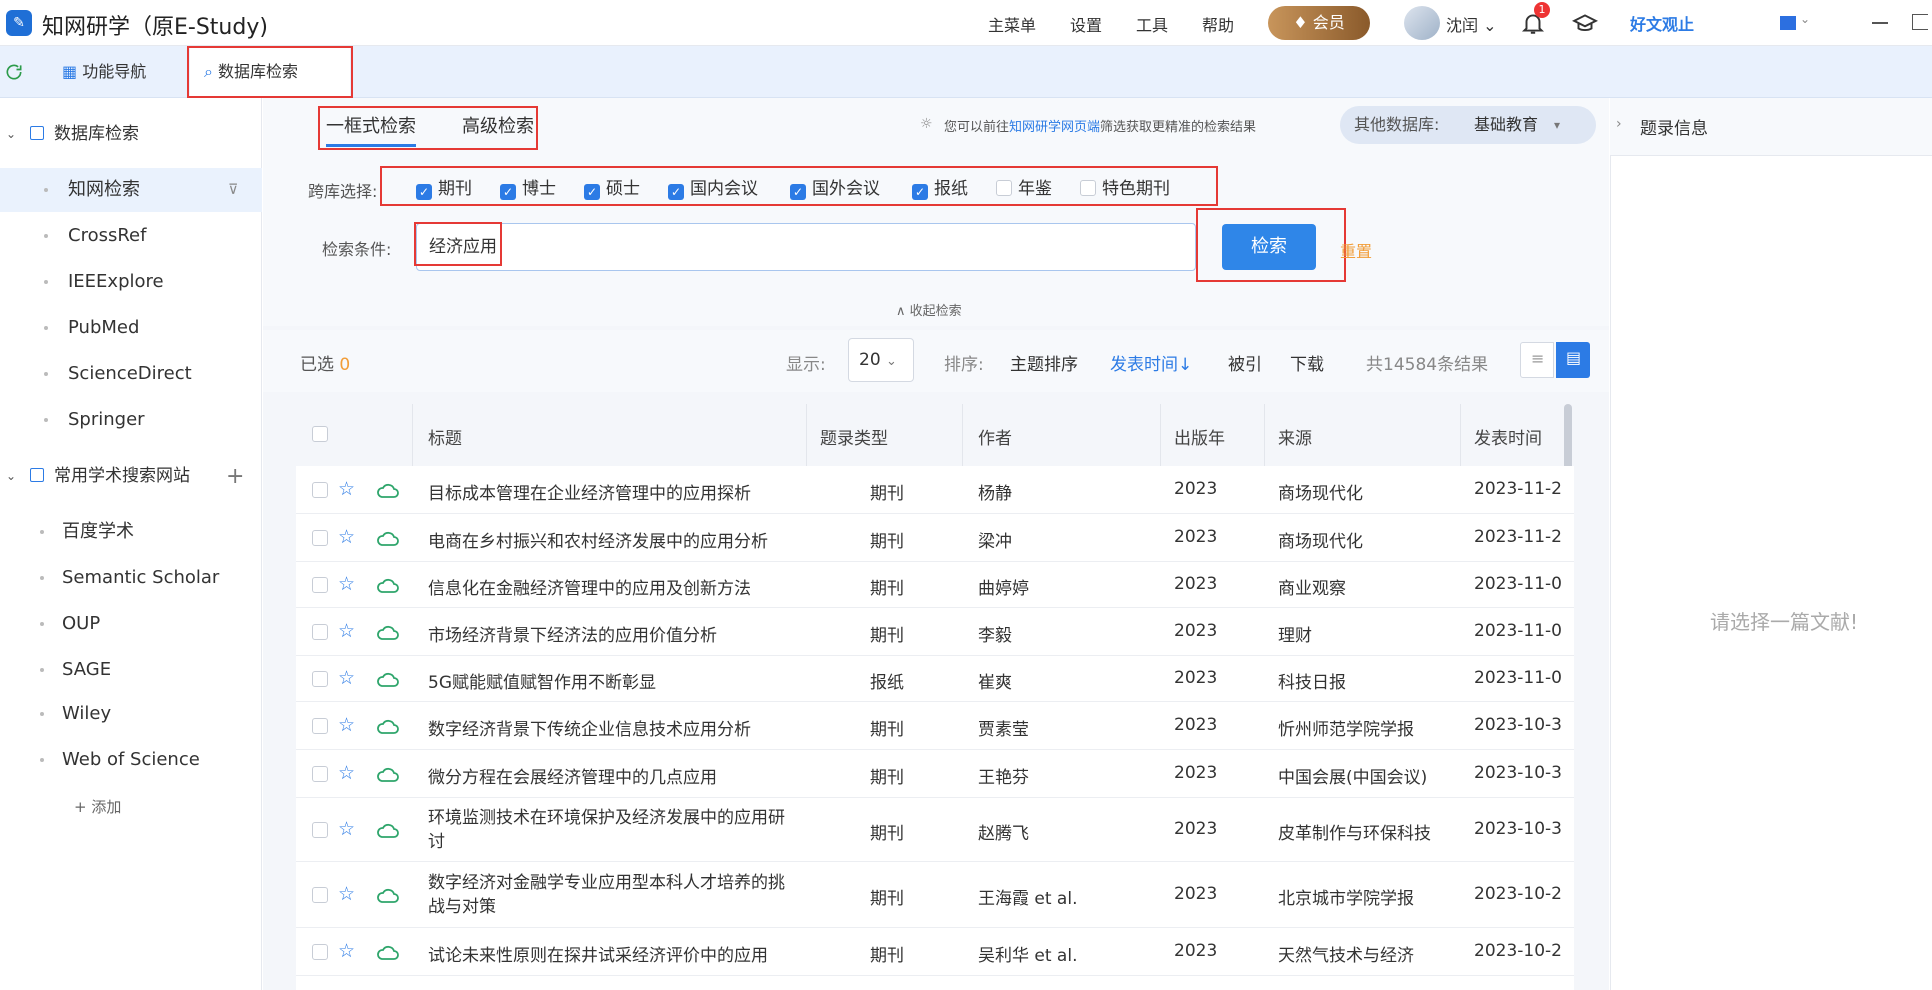  I want to click on checkbox-newspaper: ✓ 报纸, so click(940, 189).